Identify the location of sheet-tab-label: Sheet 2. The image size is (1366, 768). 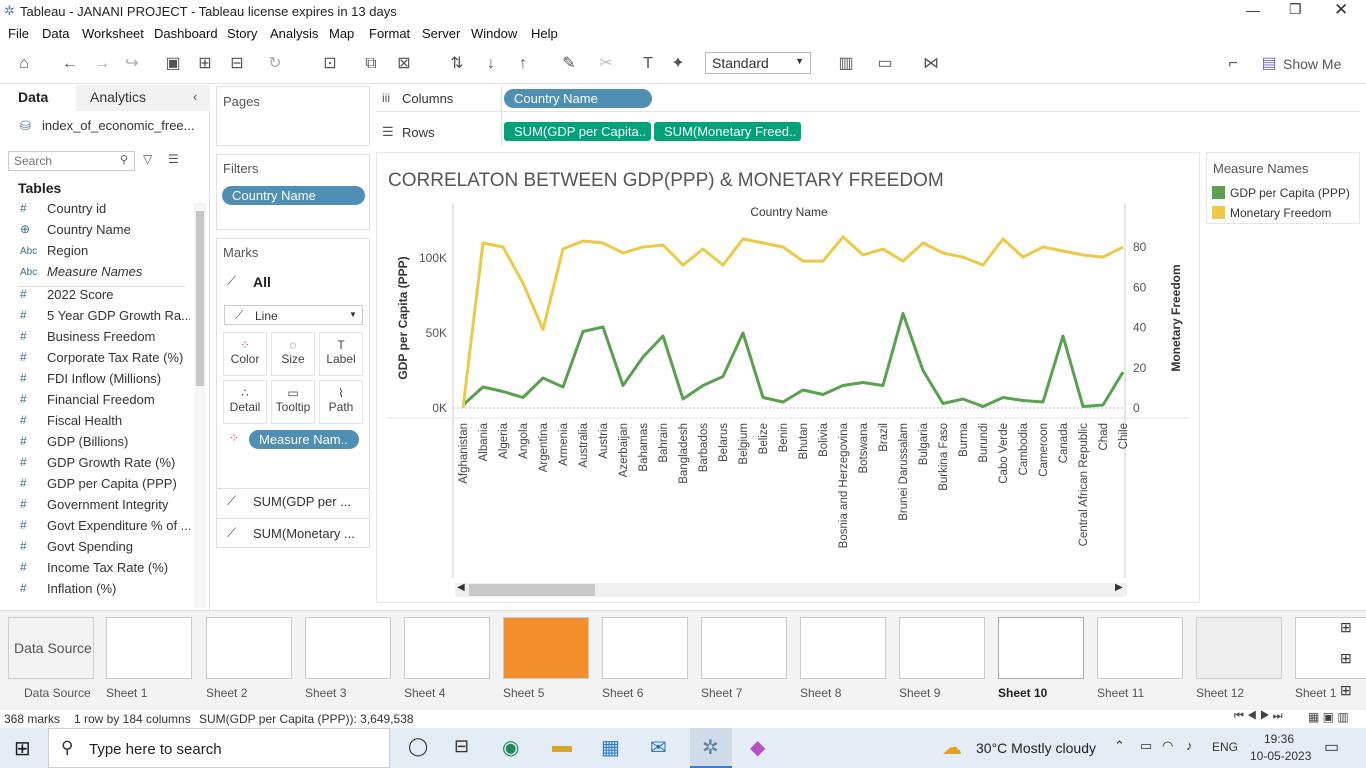
(226, 693).